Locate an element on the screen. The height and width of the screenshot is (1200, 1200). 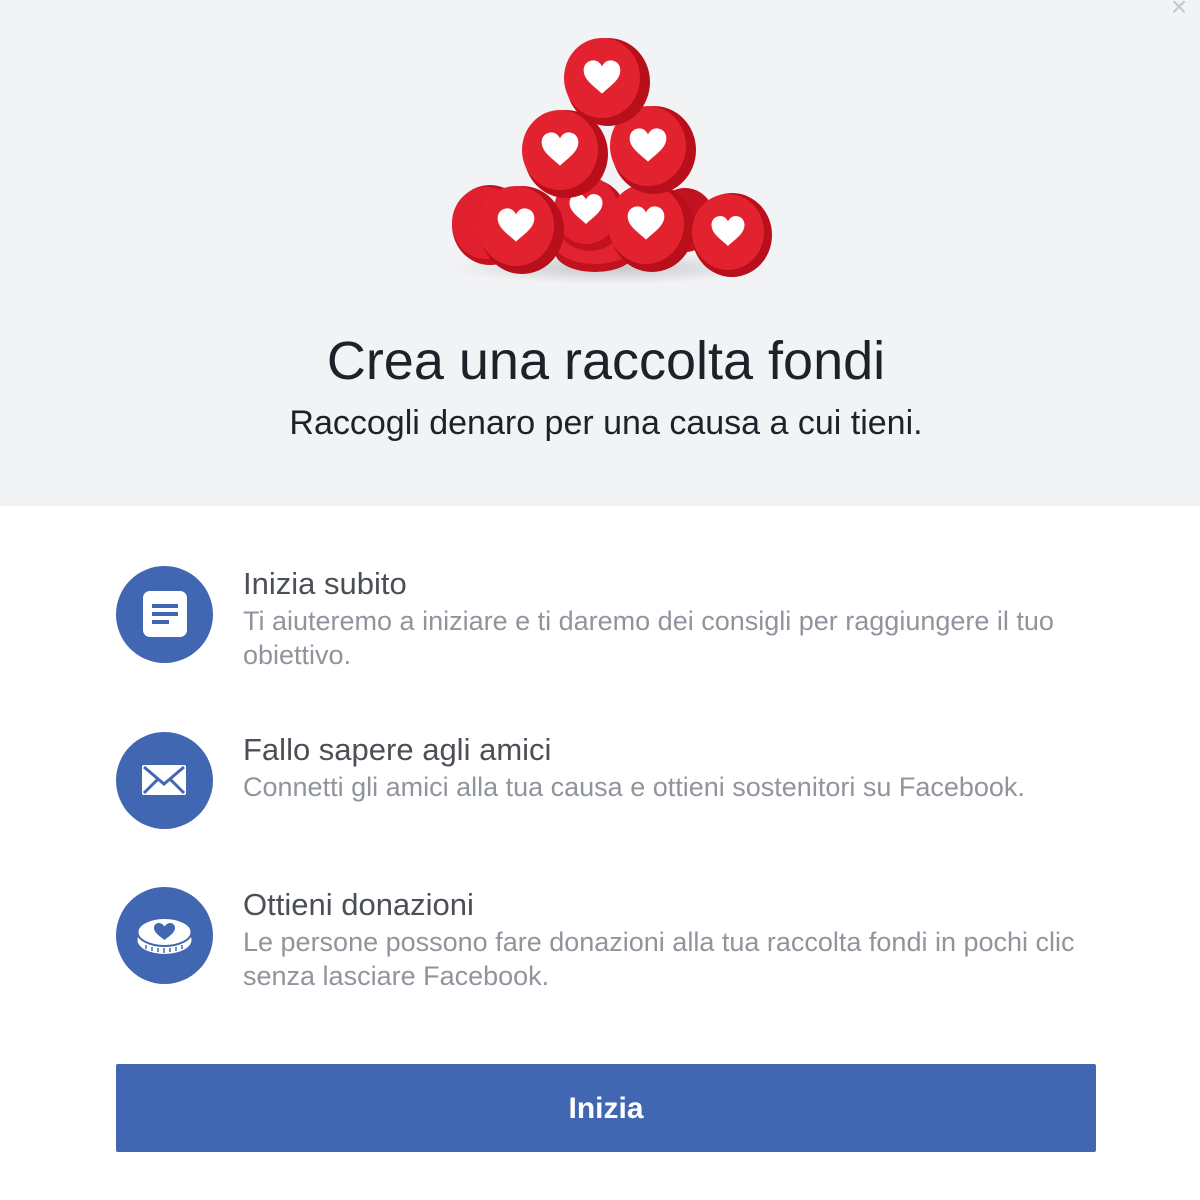
heart-tokens-illustration is located at coordinates (611, 161).